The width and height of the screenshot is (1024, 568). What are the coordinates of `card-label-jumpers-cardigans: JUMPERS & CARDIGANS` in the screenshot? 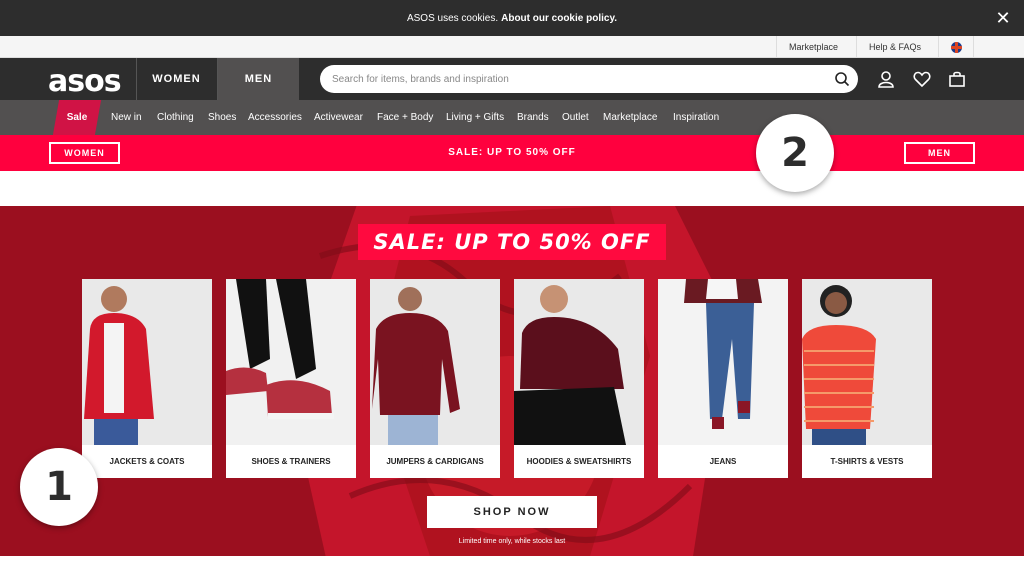 It's located at (435, 461).